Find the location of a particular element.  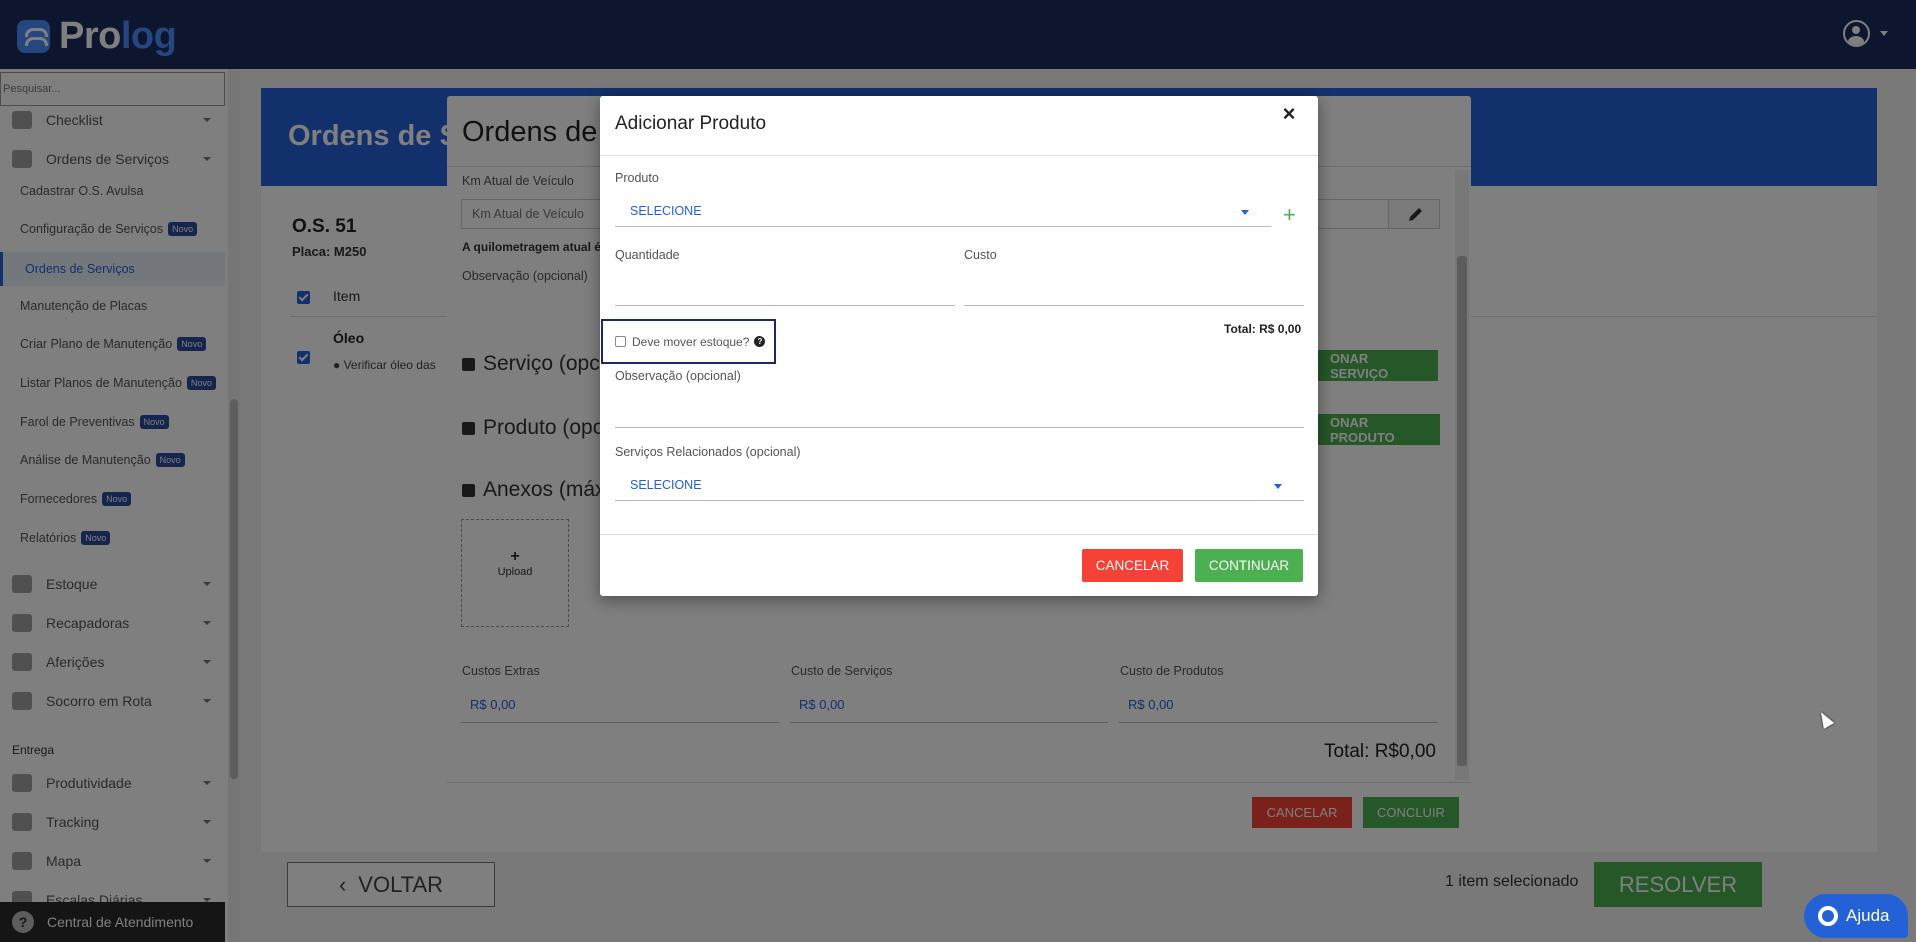

move-stock-label: Deve mover estoque? is located at coordinates (691, 341).